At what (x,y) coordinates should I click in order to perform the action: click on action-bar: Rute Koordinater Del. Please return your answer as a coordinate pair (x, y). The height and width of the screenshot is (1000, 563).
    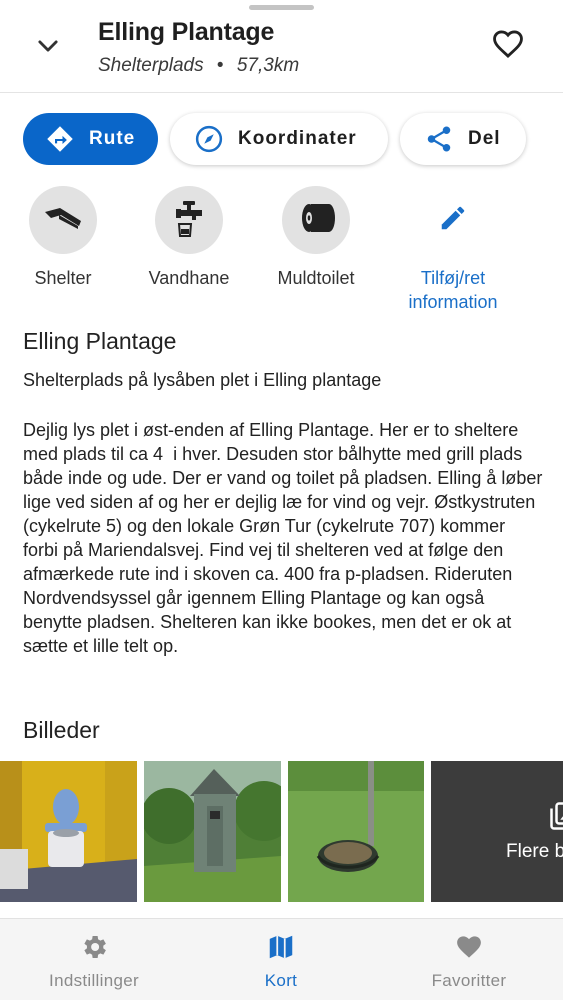
    Looking at the image, I should click on (281, 140).